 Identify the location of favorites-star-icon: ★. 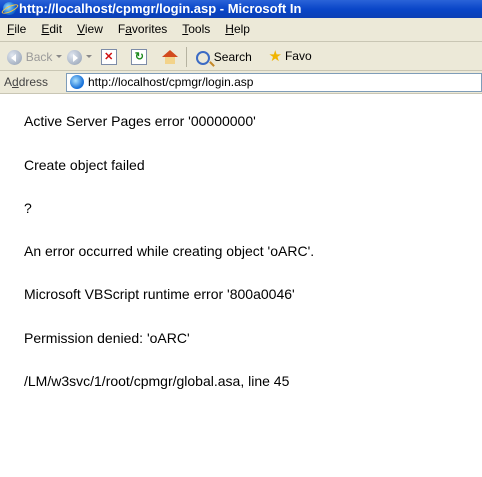
(275, 57).